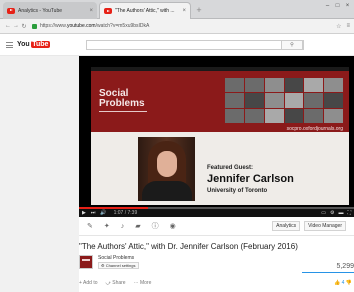 The image size is (354, 292). What do you see at coordinates (122, 103) in the screenshot?
I see `slide-title-line2: Problems` at bounding box center [122, 103].